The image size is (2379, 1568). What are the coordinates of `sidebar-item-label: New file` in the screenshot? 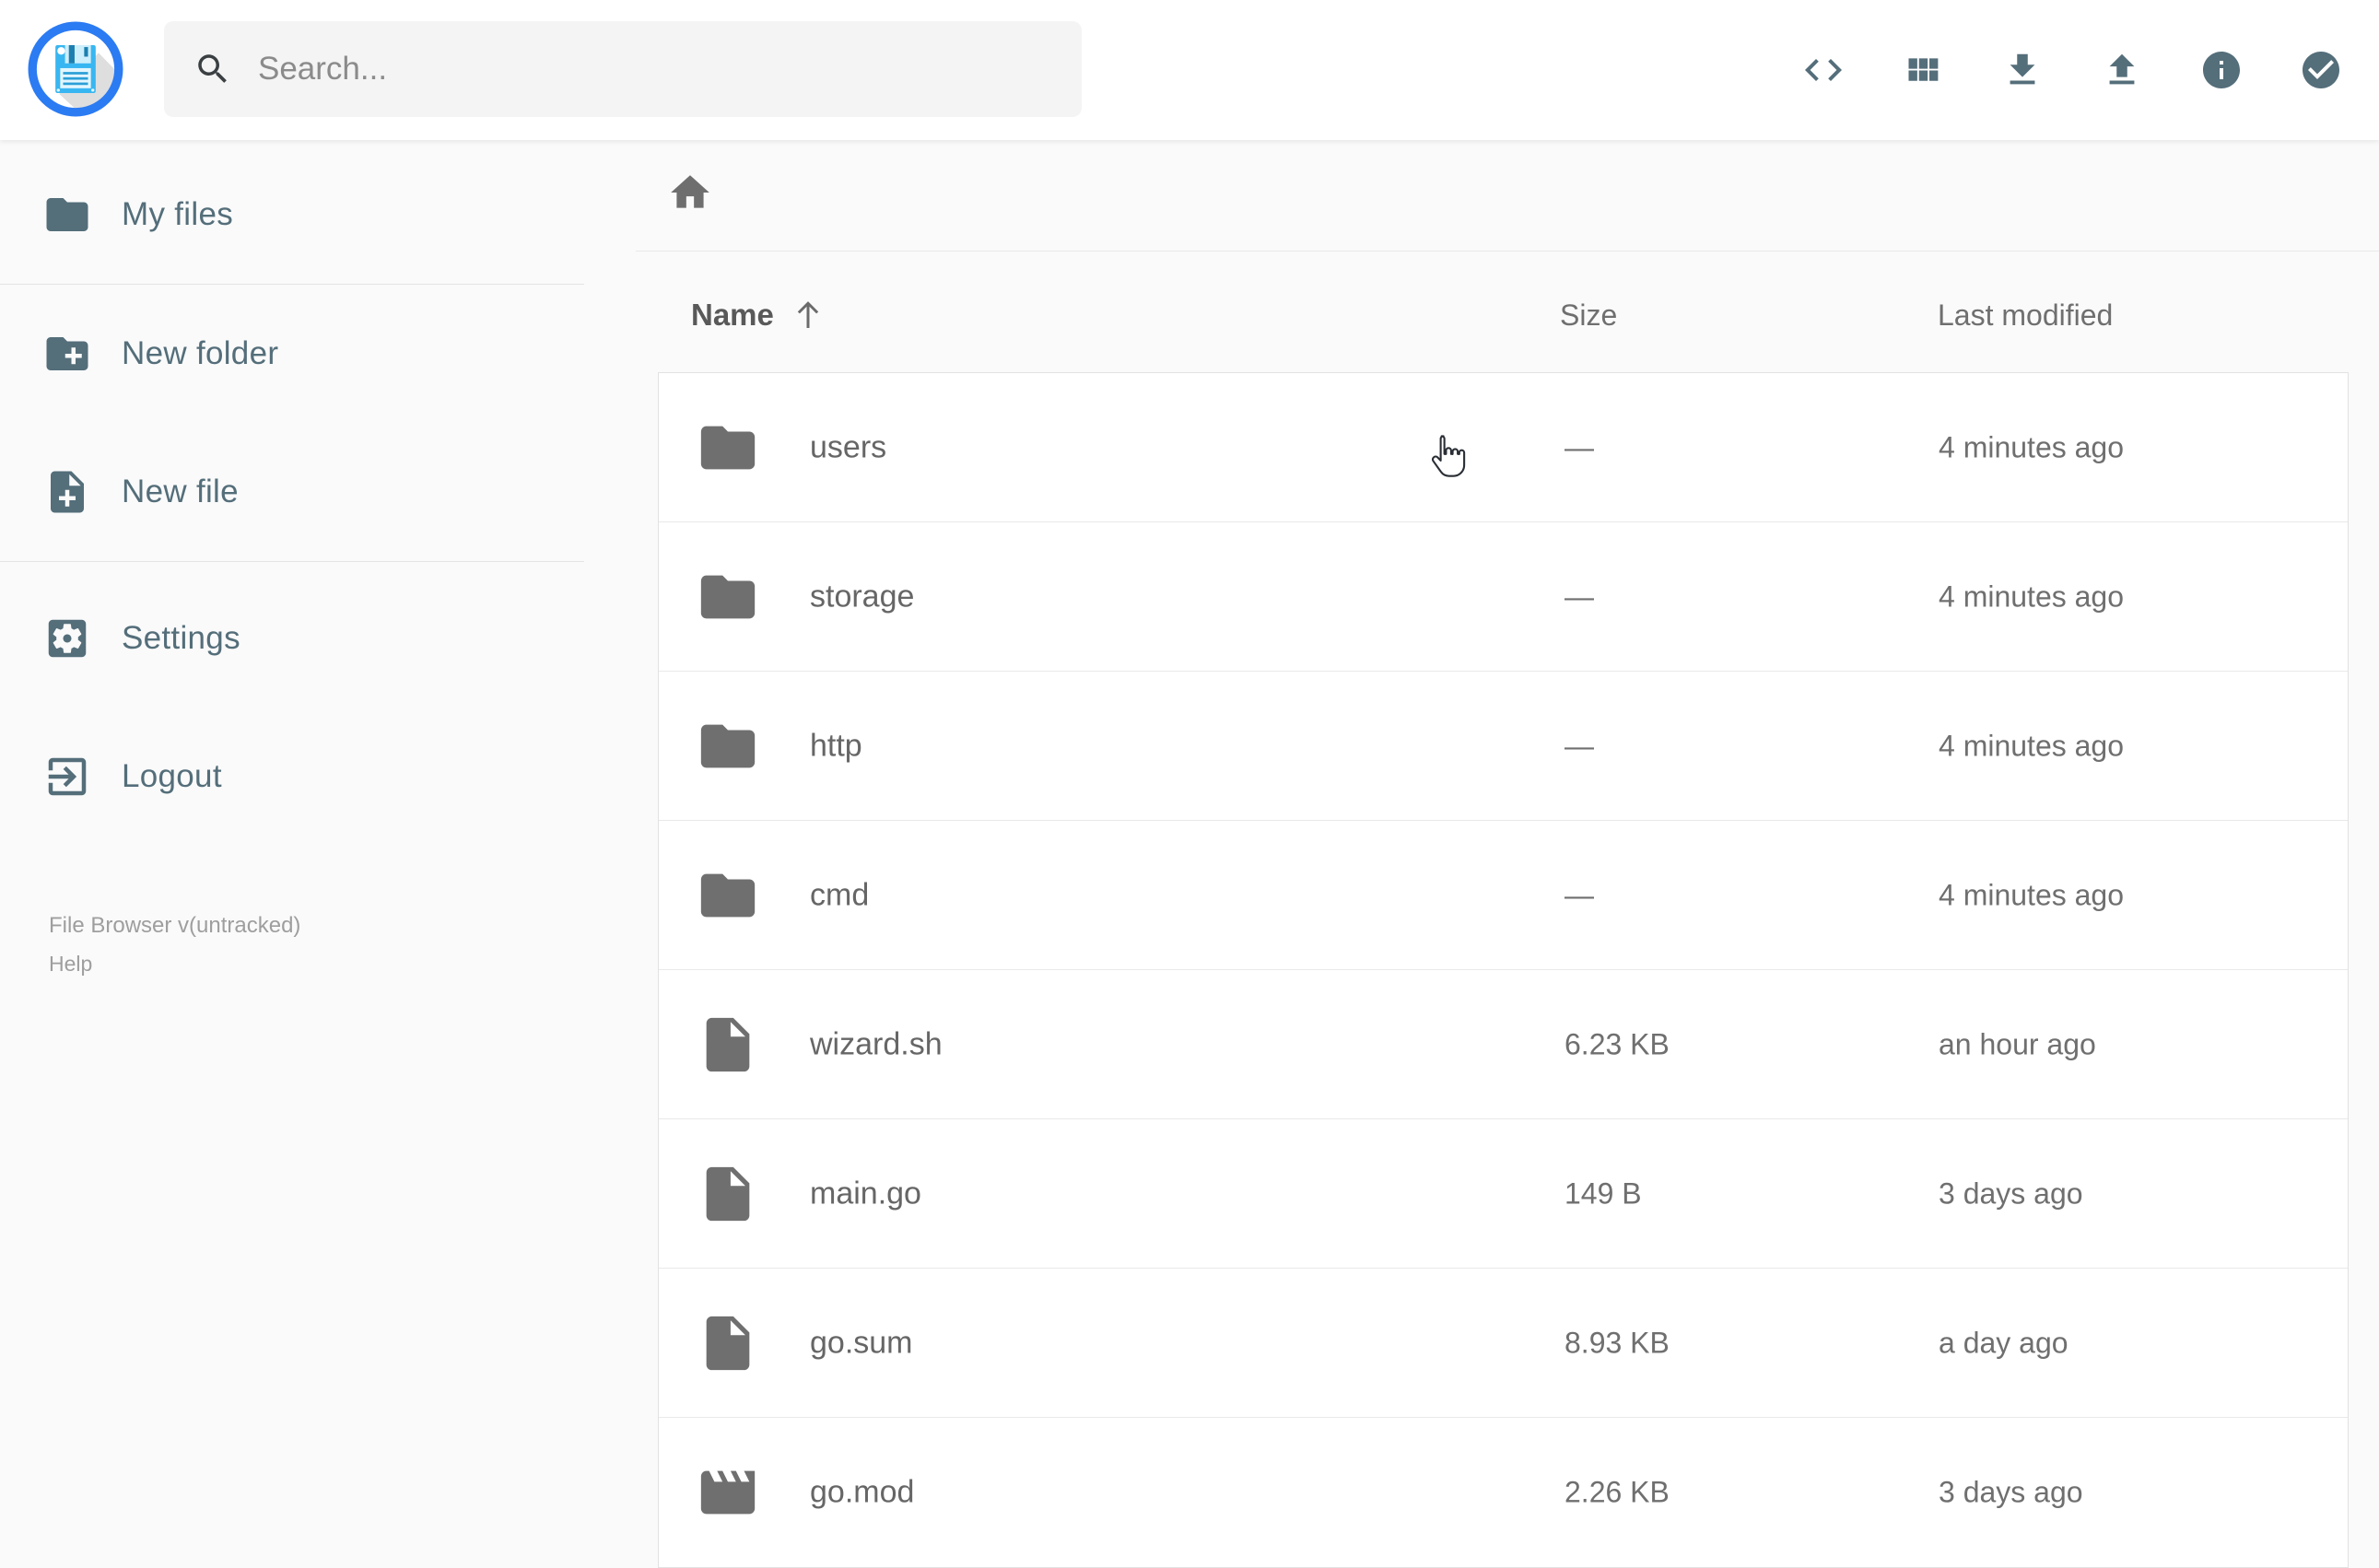 It's located at (180, 491).